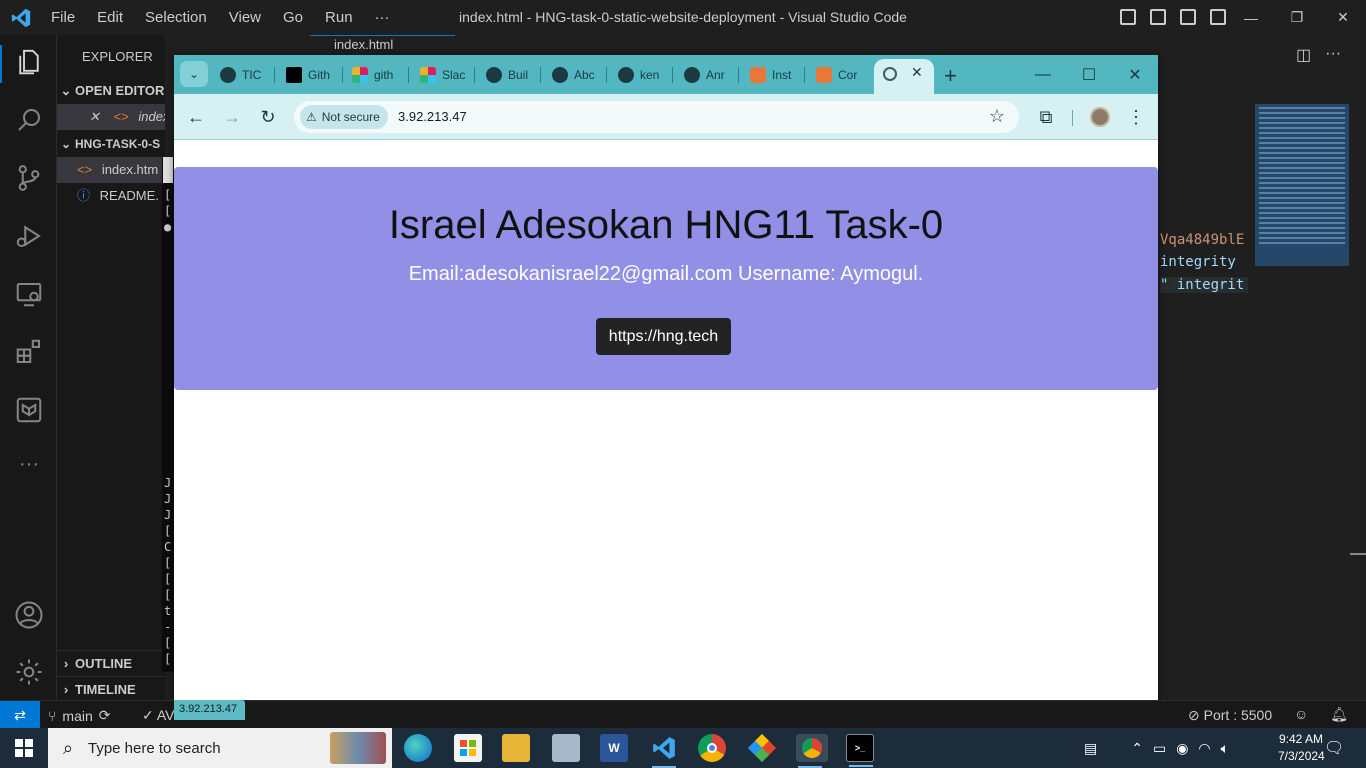 The width and height of the screenshot is (1366, 768). Describe the element at coordinates (29, 178) in the screenshot. I see `source-control-icon` at that location.